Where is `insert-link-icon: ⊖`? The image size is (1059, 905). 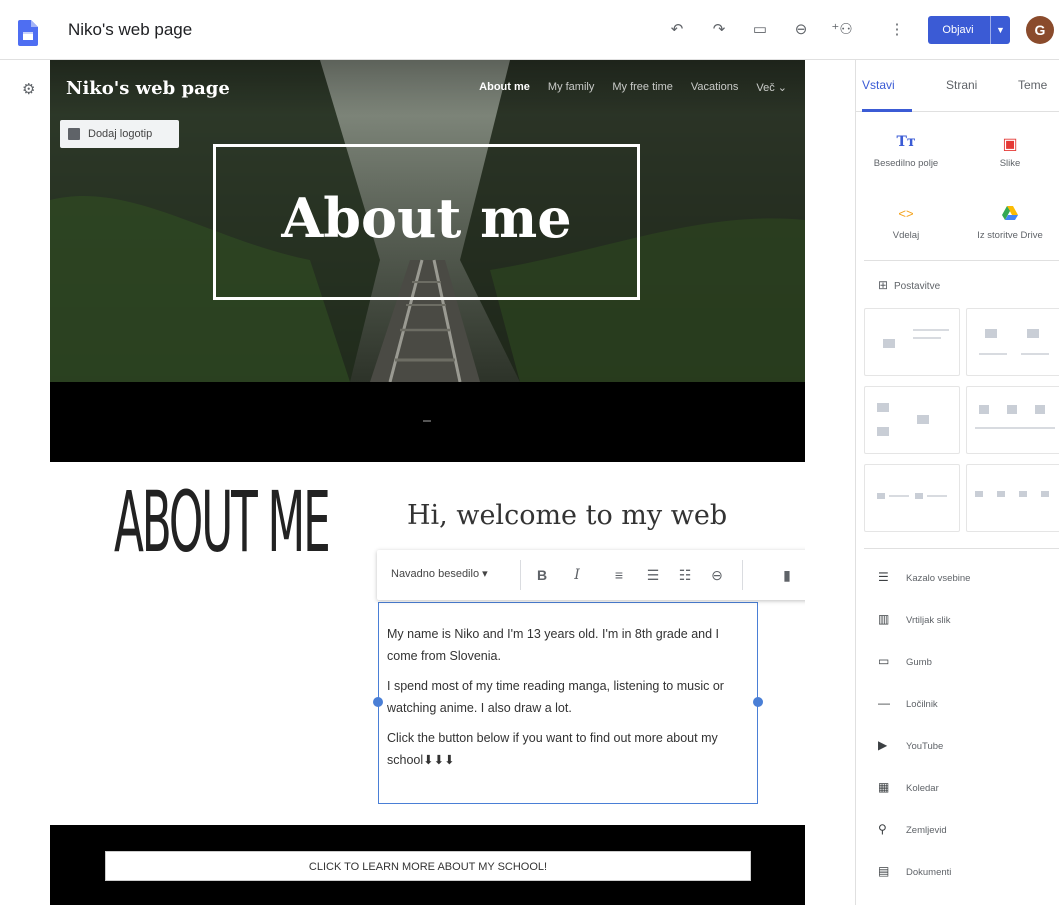 insert-link-icon: ⊖ is located at coordinates (717, 575).